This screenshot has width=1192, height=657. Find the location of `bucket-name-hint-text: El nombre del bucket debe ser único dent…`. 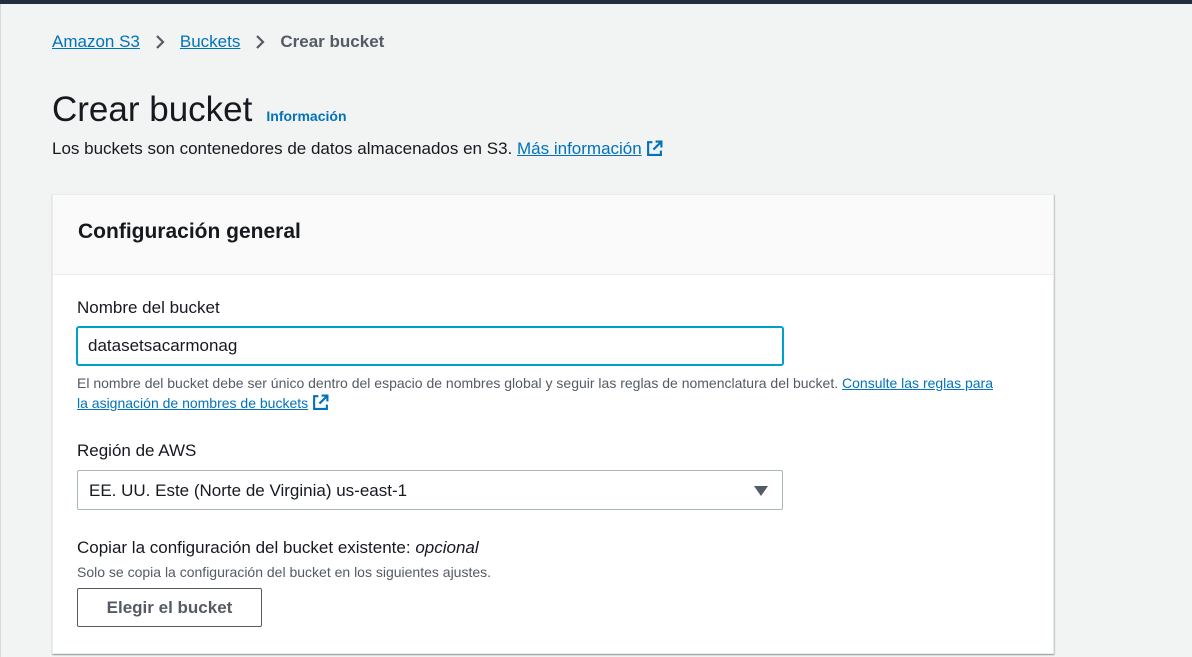

bucket-name-hint-text: El nombre del bucket debe ser único dent… is located at coordinates (458, 383).